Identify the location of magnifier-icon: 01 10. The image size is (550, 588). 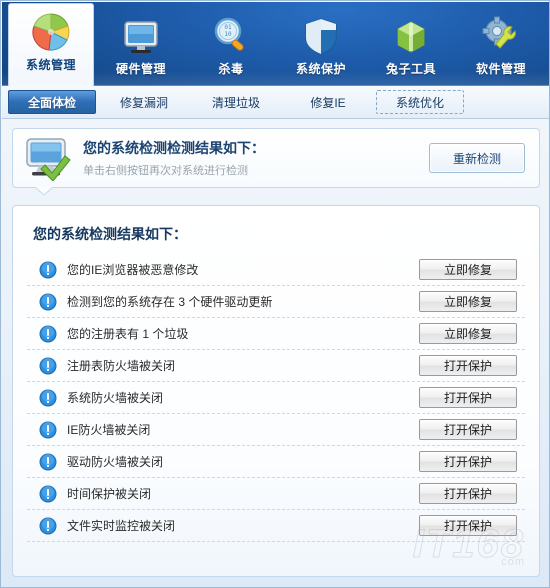
(229, 34).